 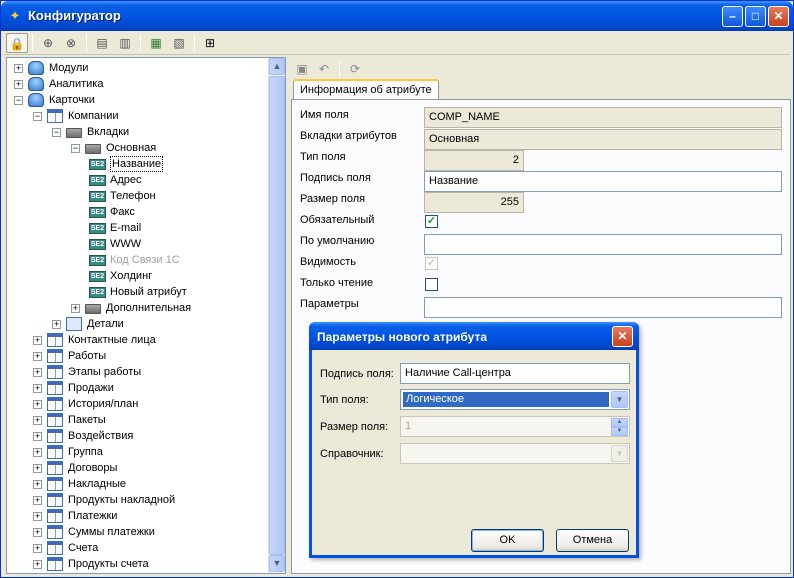 What do you see at coordinates (149, 468) in the screenshot?
I see `tree-item: + Договоры` at bounding box center [149, 468].